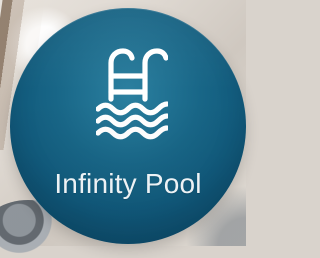 This screenshot has height=258, width=320. Describe the element at coordinates (128, 183) in the screenshot. I see `tile-label: Infinity Pool` at that location.